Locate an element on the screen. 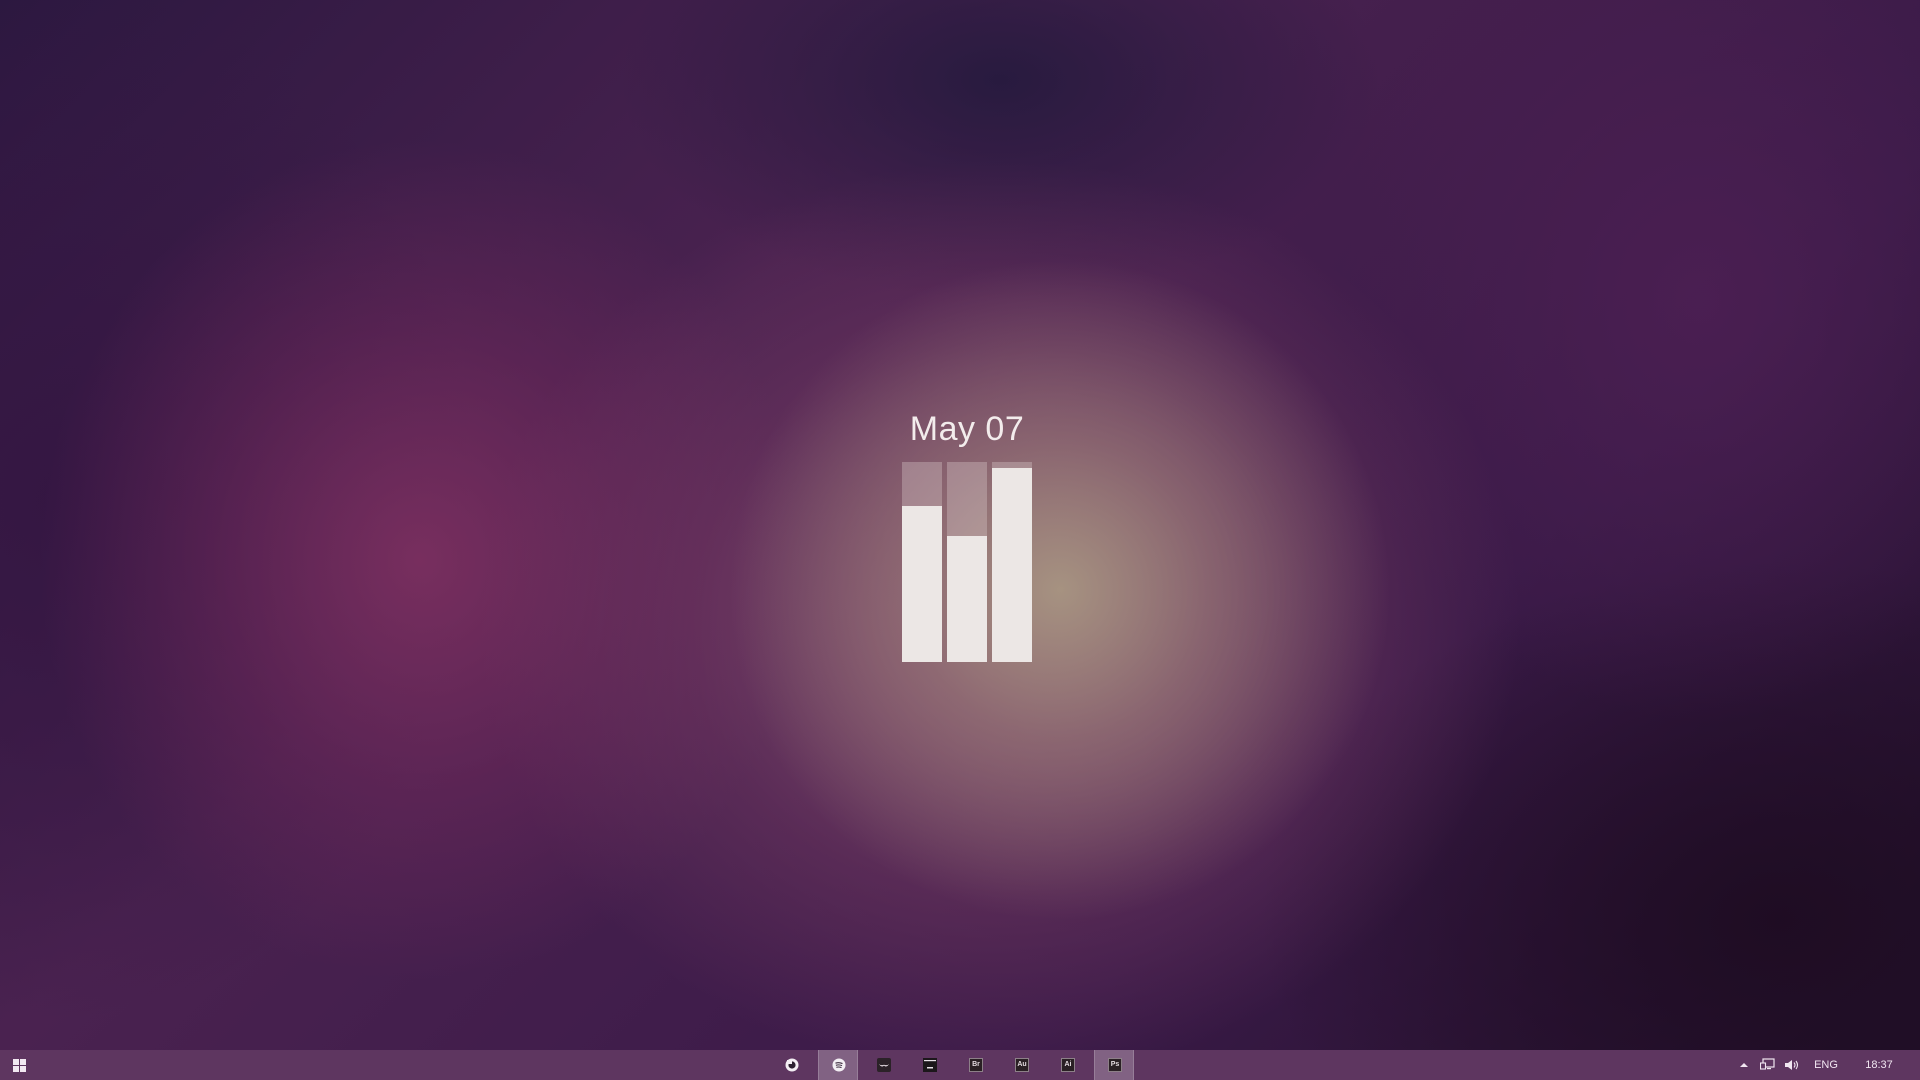 This screenshot has width=1920, height=1080. windows-logo-icon is located at coordinates (19, 1065).